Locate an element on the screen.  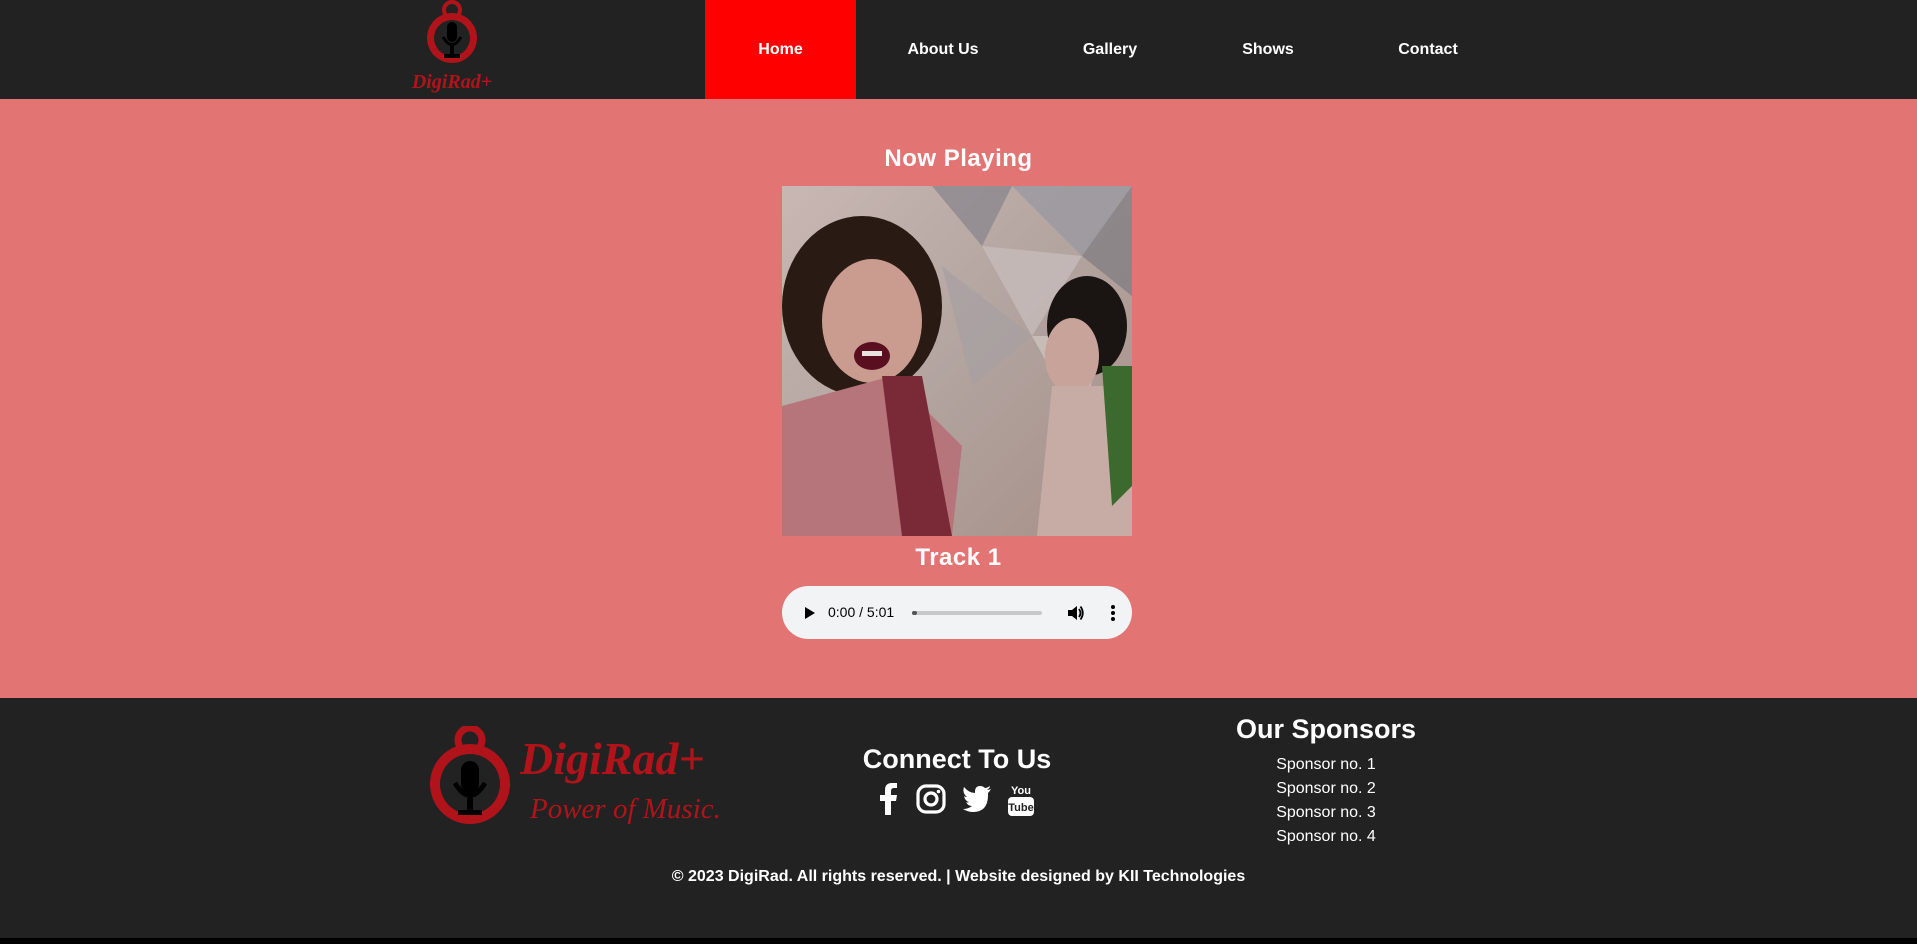
nav-about-us-label: About Us is located at coordinates (943, 49).